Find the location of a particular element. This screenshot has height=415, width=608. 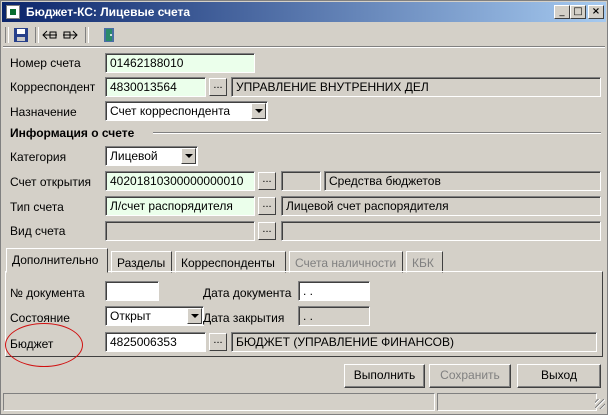

correspondent-code-field: 4830013564 is located at coordinates (155, 87).